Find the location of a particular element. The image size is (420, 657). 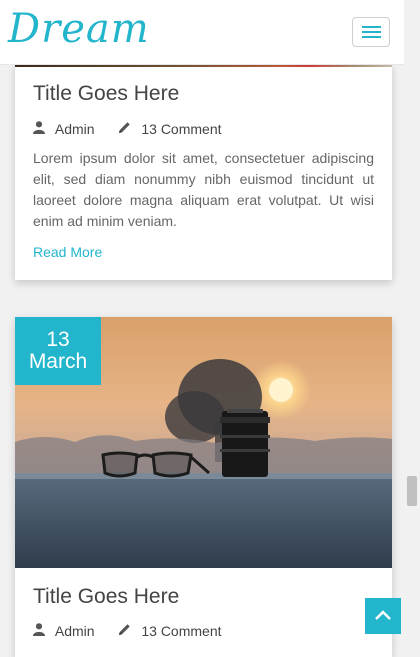

menu-toggle-button is located at coordinates (371, 32).